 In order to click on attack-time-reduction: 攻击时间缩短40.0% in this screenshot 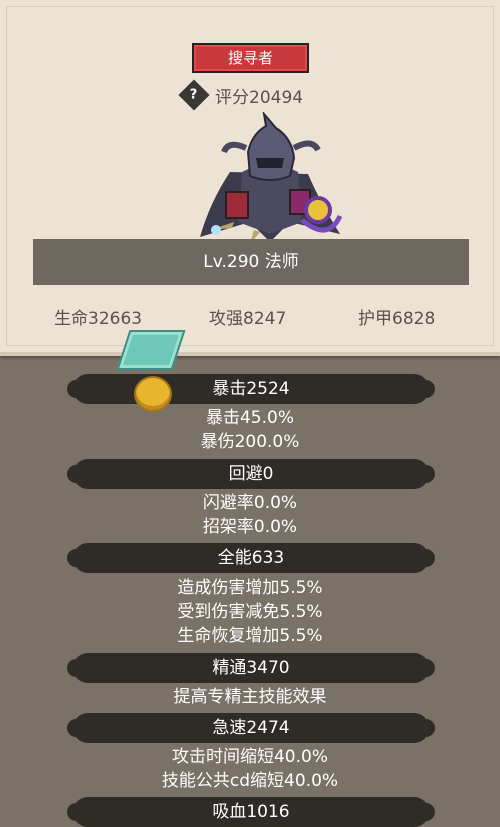, I will do `click(249, 757)`.